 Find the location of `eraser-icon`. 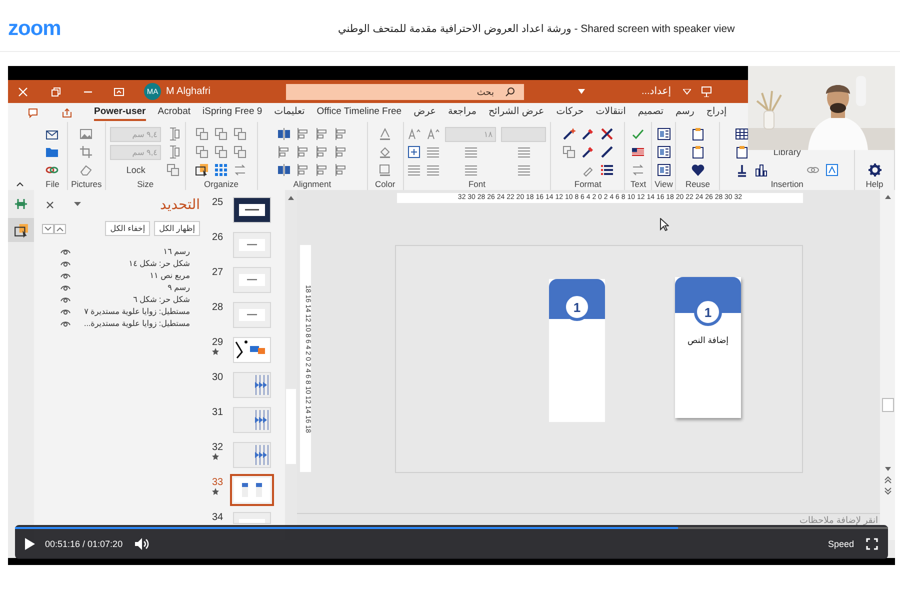

eraser-icon is located at coordinates (86, 170).